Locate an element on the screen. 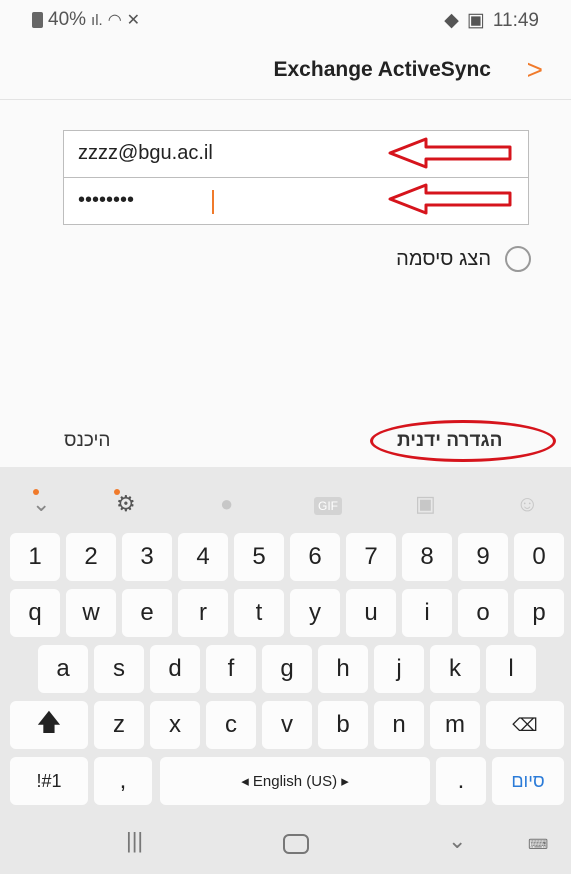 Image resolution: width=571 pixels, height=874 pixels. key-m: m is located at coordinates (455, 725).